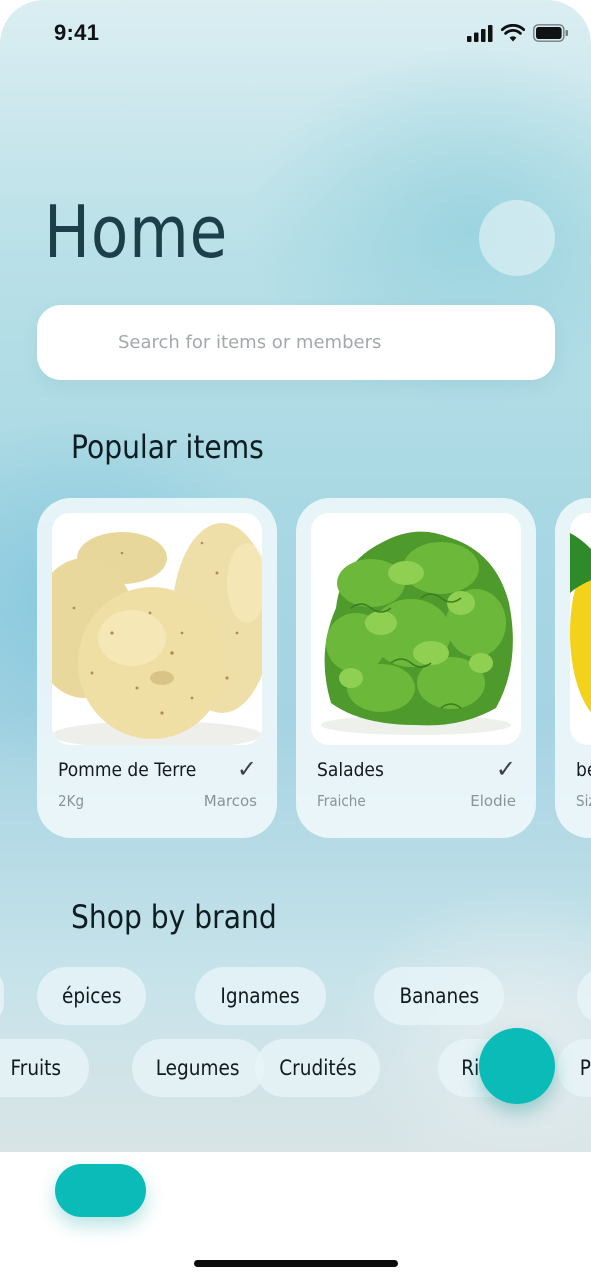 This screenshot has width=591, height=1280. I want to click on product-detail: Fraiche, so click(341, 801).